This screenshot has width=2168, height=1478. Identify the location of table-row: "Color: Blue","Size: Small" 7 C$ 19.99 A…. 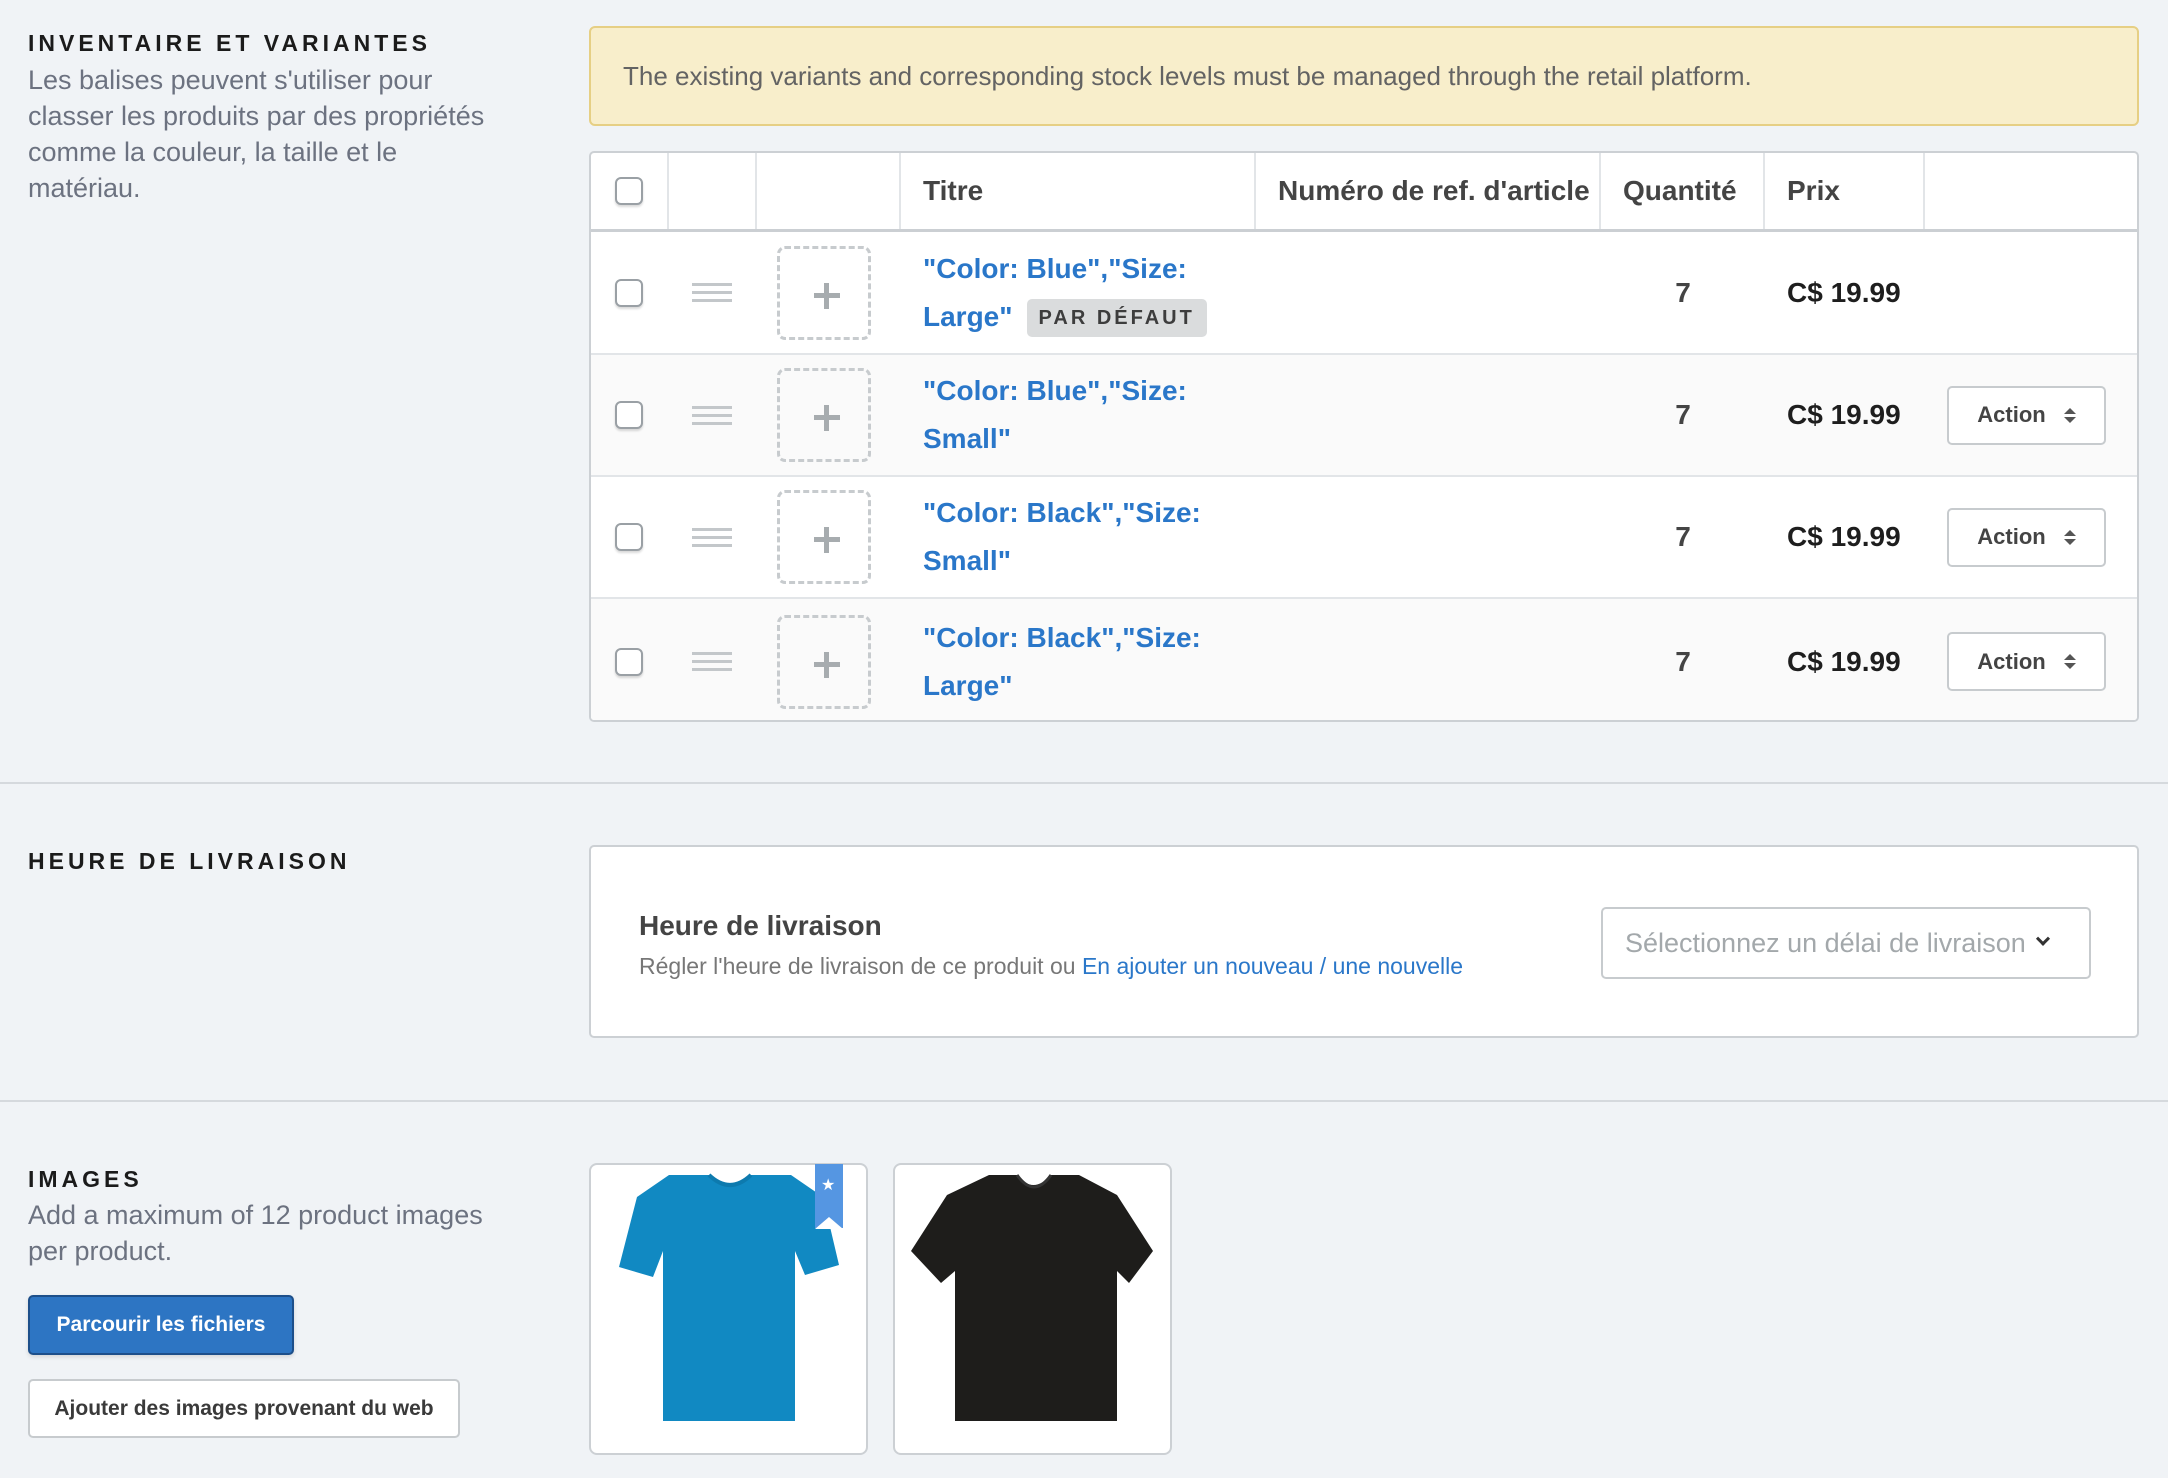
(1364, 416).